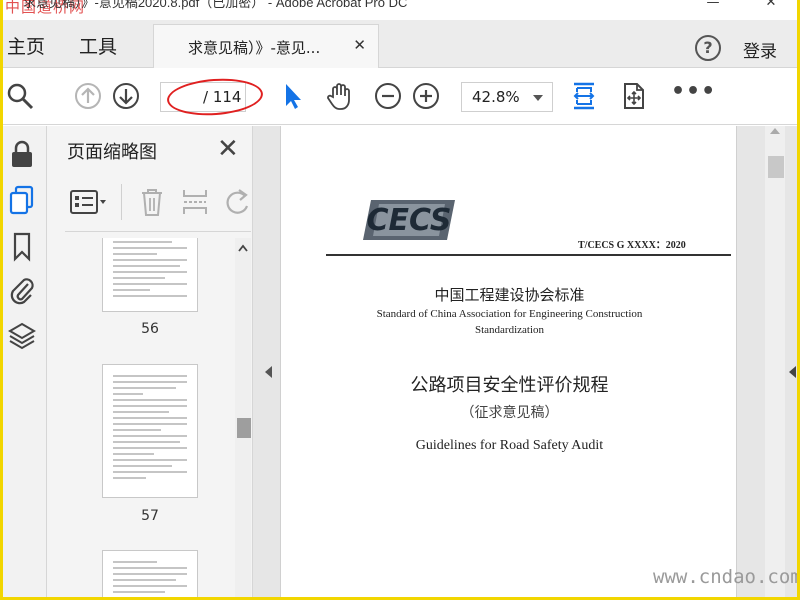 This screenshot has height=600, width=800. I want to click on close-panel-button: ✕, so click(228, 149).